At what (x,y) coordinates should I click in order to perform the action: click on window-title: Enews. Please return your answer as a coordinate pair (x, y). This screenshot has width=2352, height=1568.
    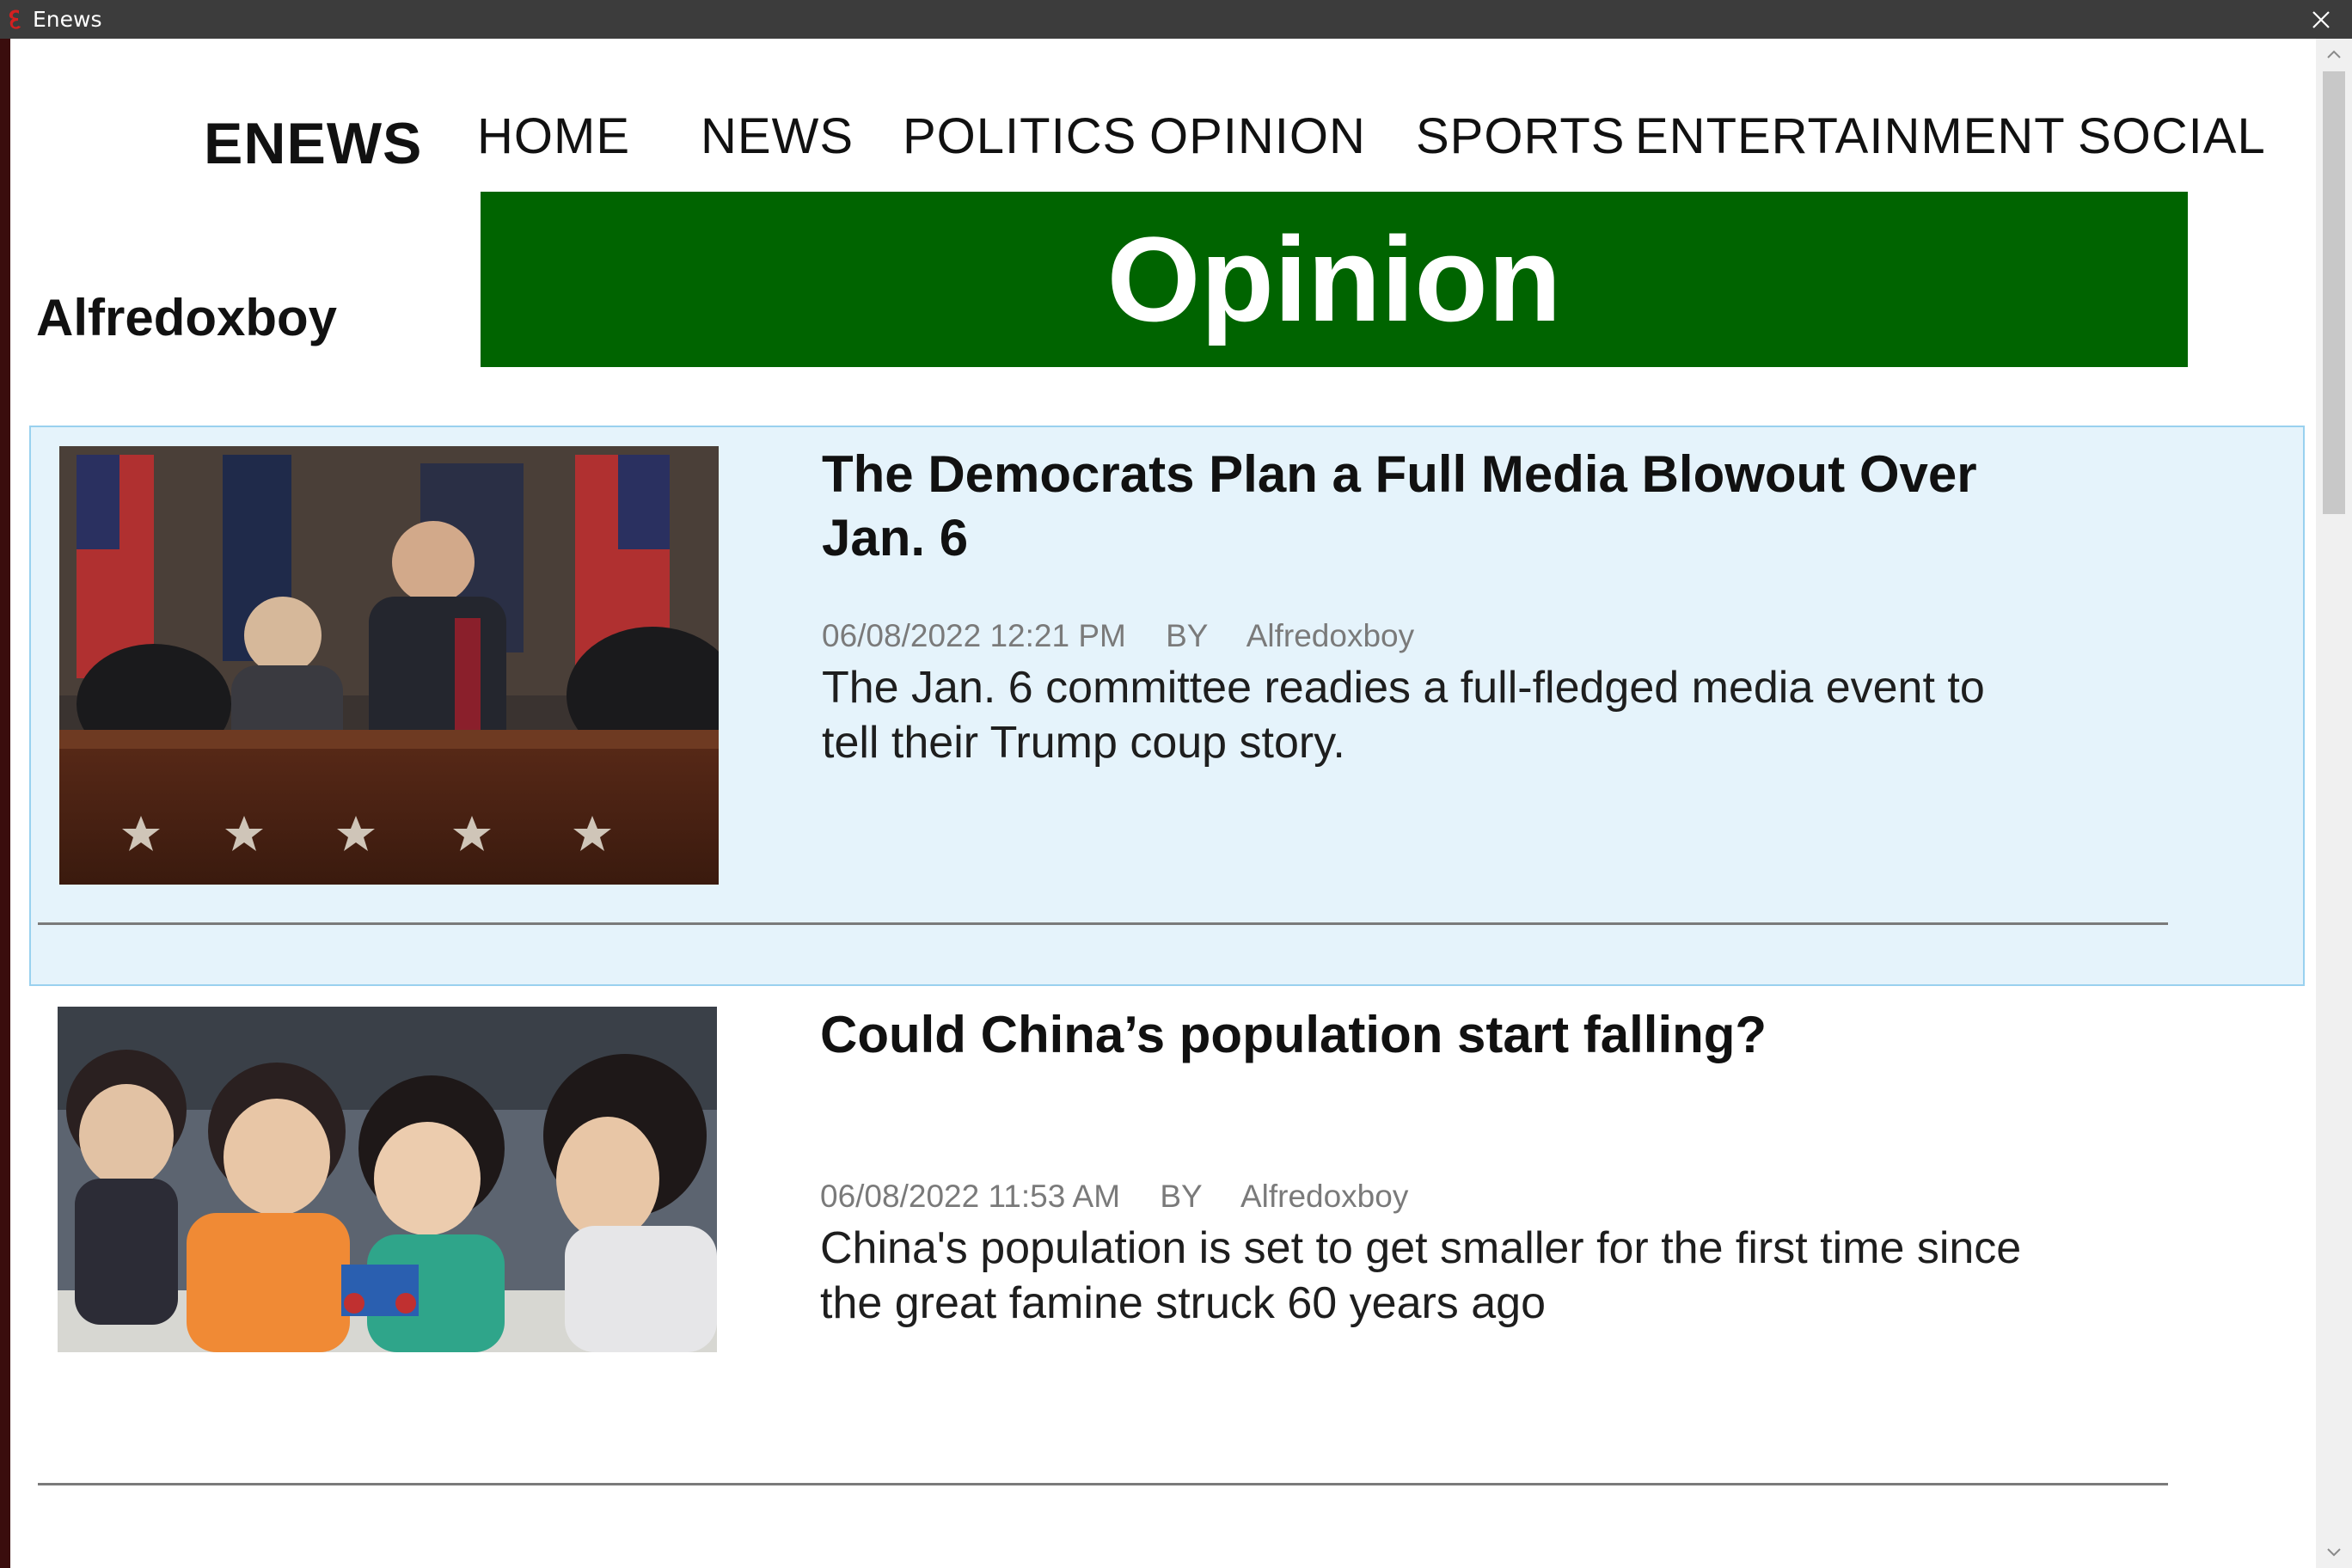
    Looking at the image, I should click on (67, 19).